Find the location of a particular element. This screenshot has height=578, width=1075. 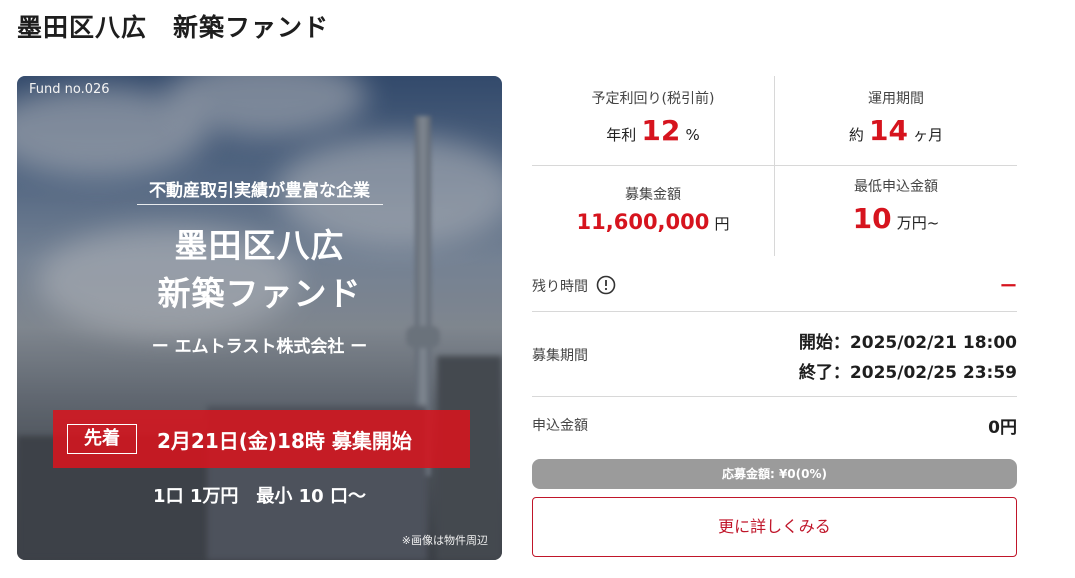

recruit-period-start: 開始：2025/02/21 18:00 is located at coordinates (907, 343).